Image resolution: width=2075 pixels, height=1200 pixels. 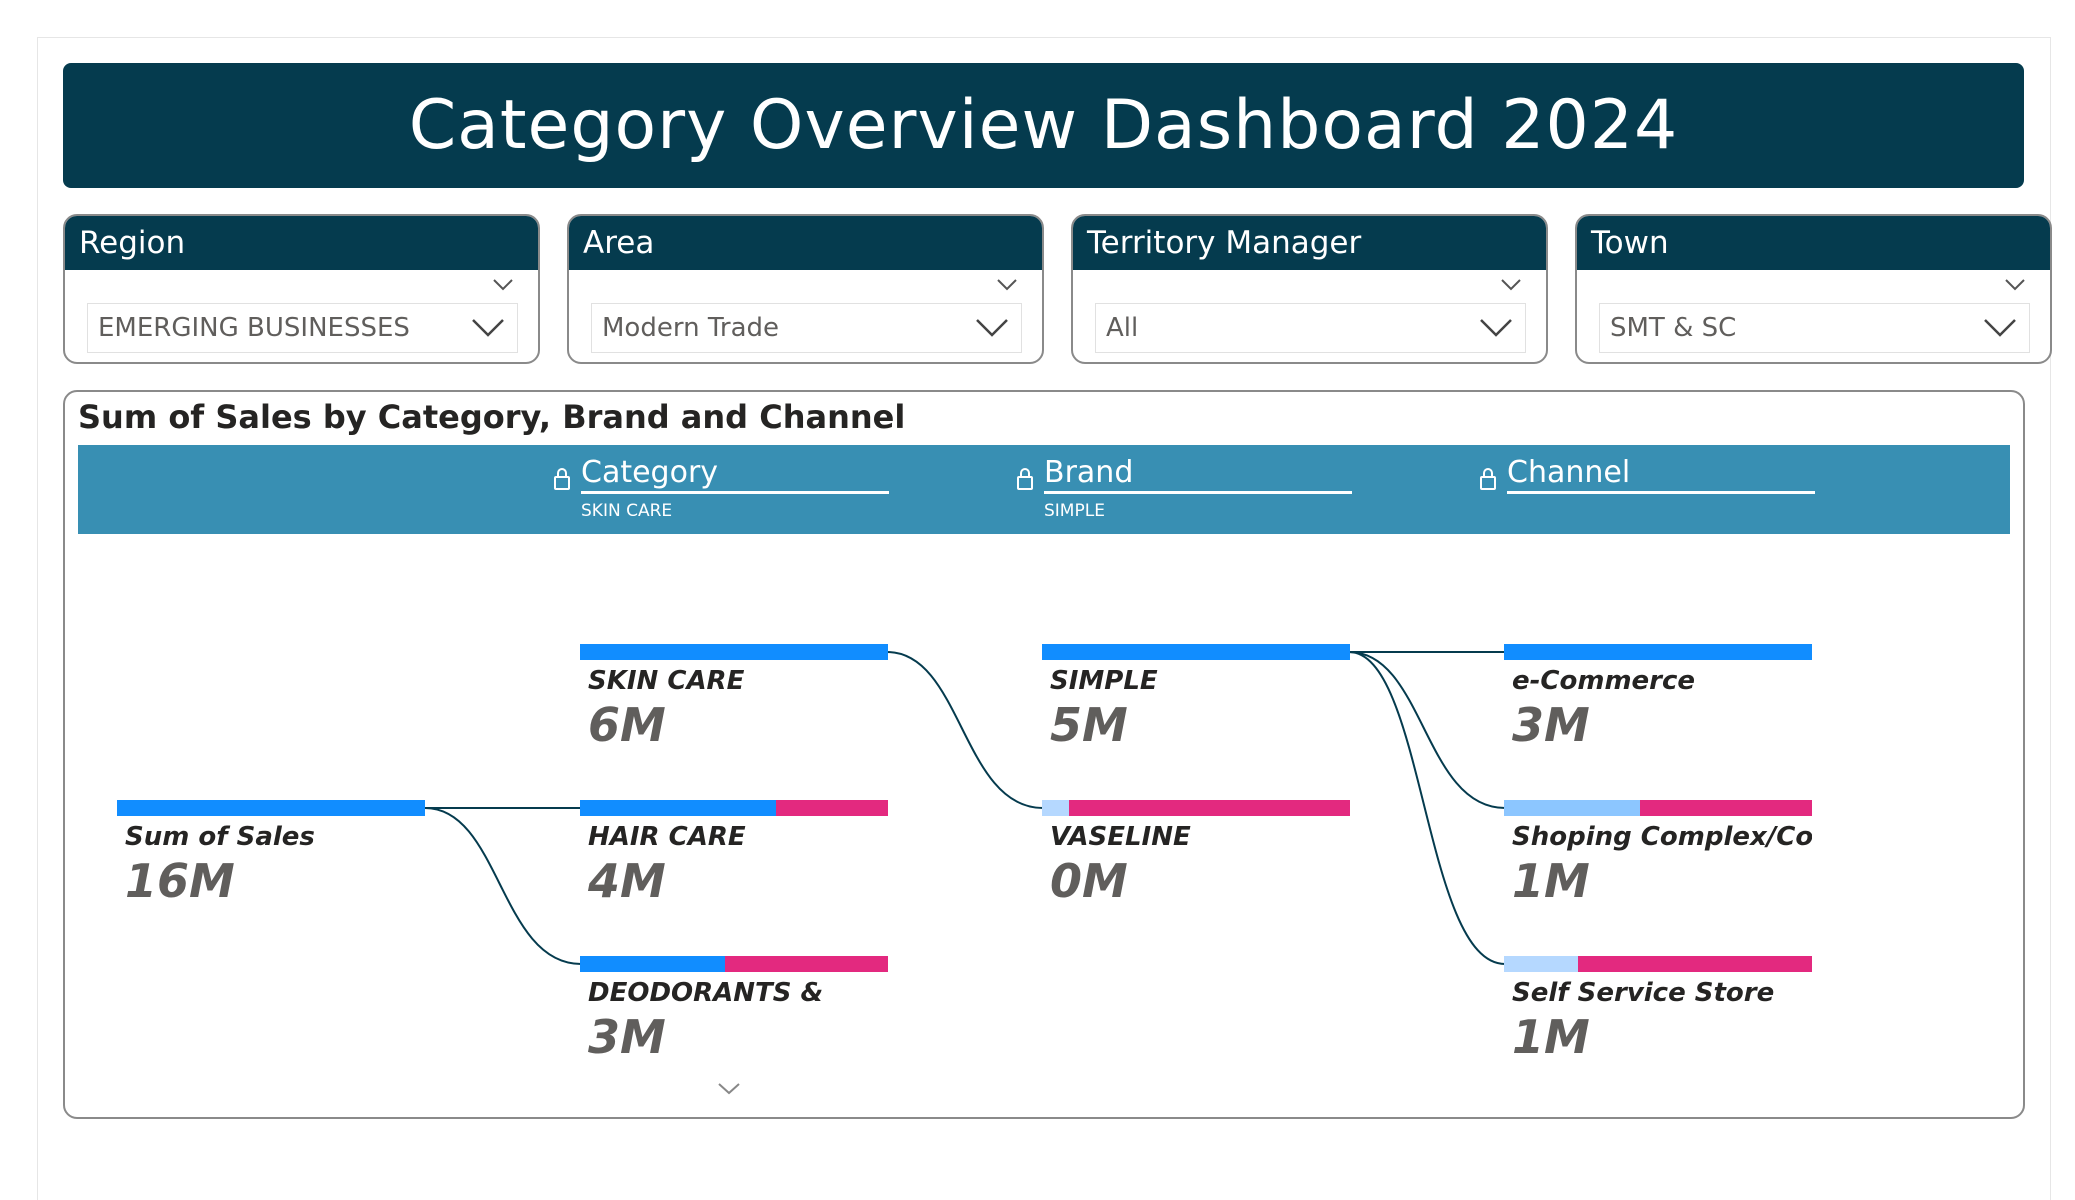 I want to click on scroll-down-chevron-icon, so click(x=729, y=1089).